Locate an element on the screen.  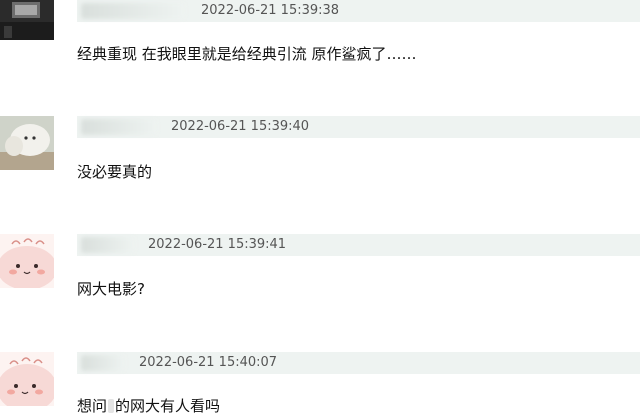
comment-text: 想问 的网大有人看吗 is located at coordinates (148, 406).